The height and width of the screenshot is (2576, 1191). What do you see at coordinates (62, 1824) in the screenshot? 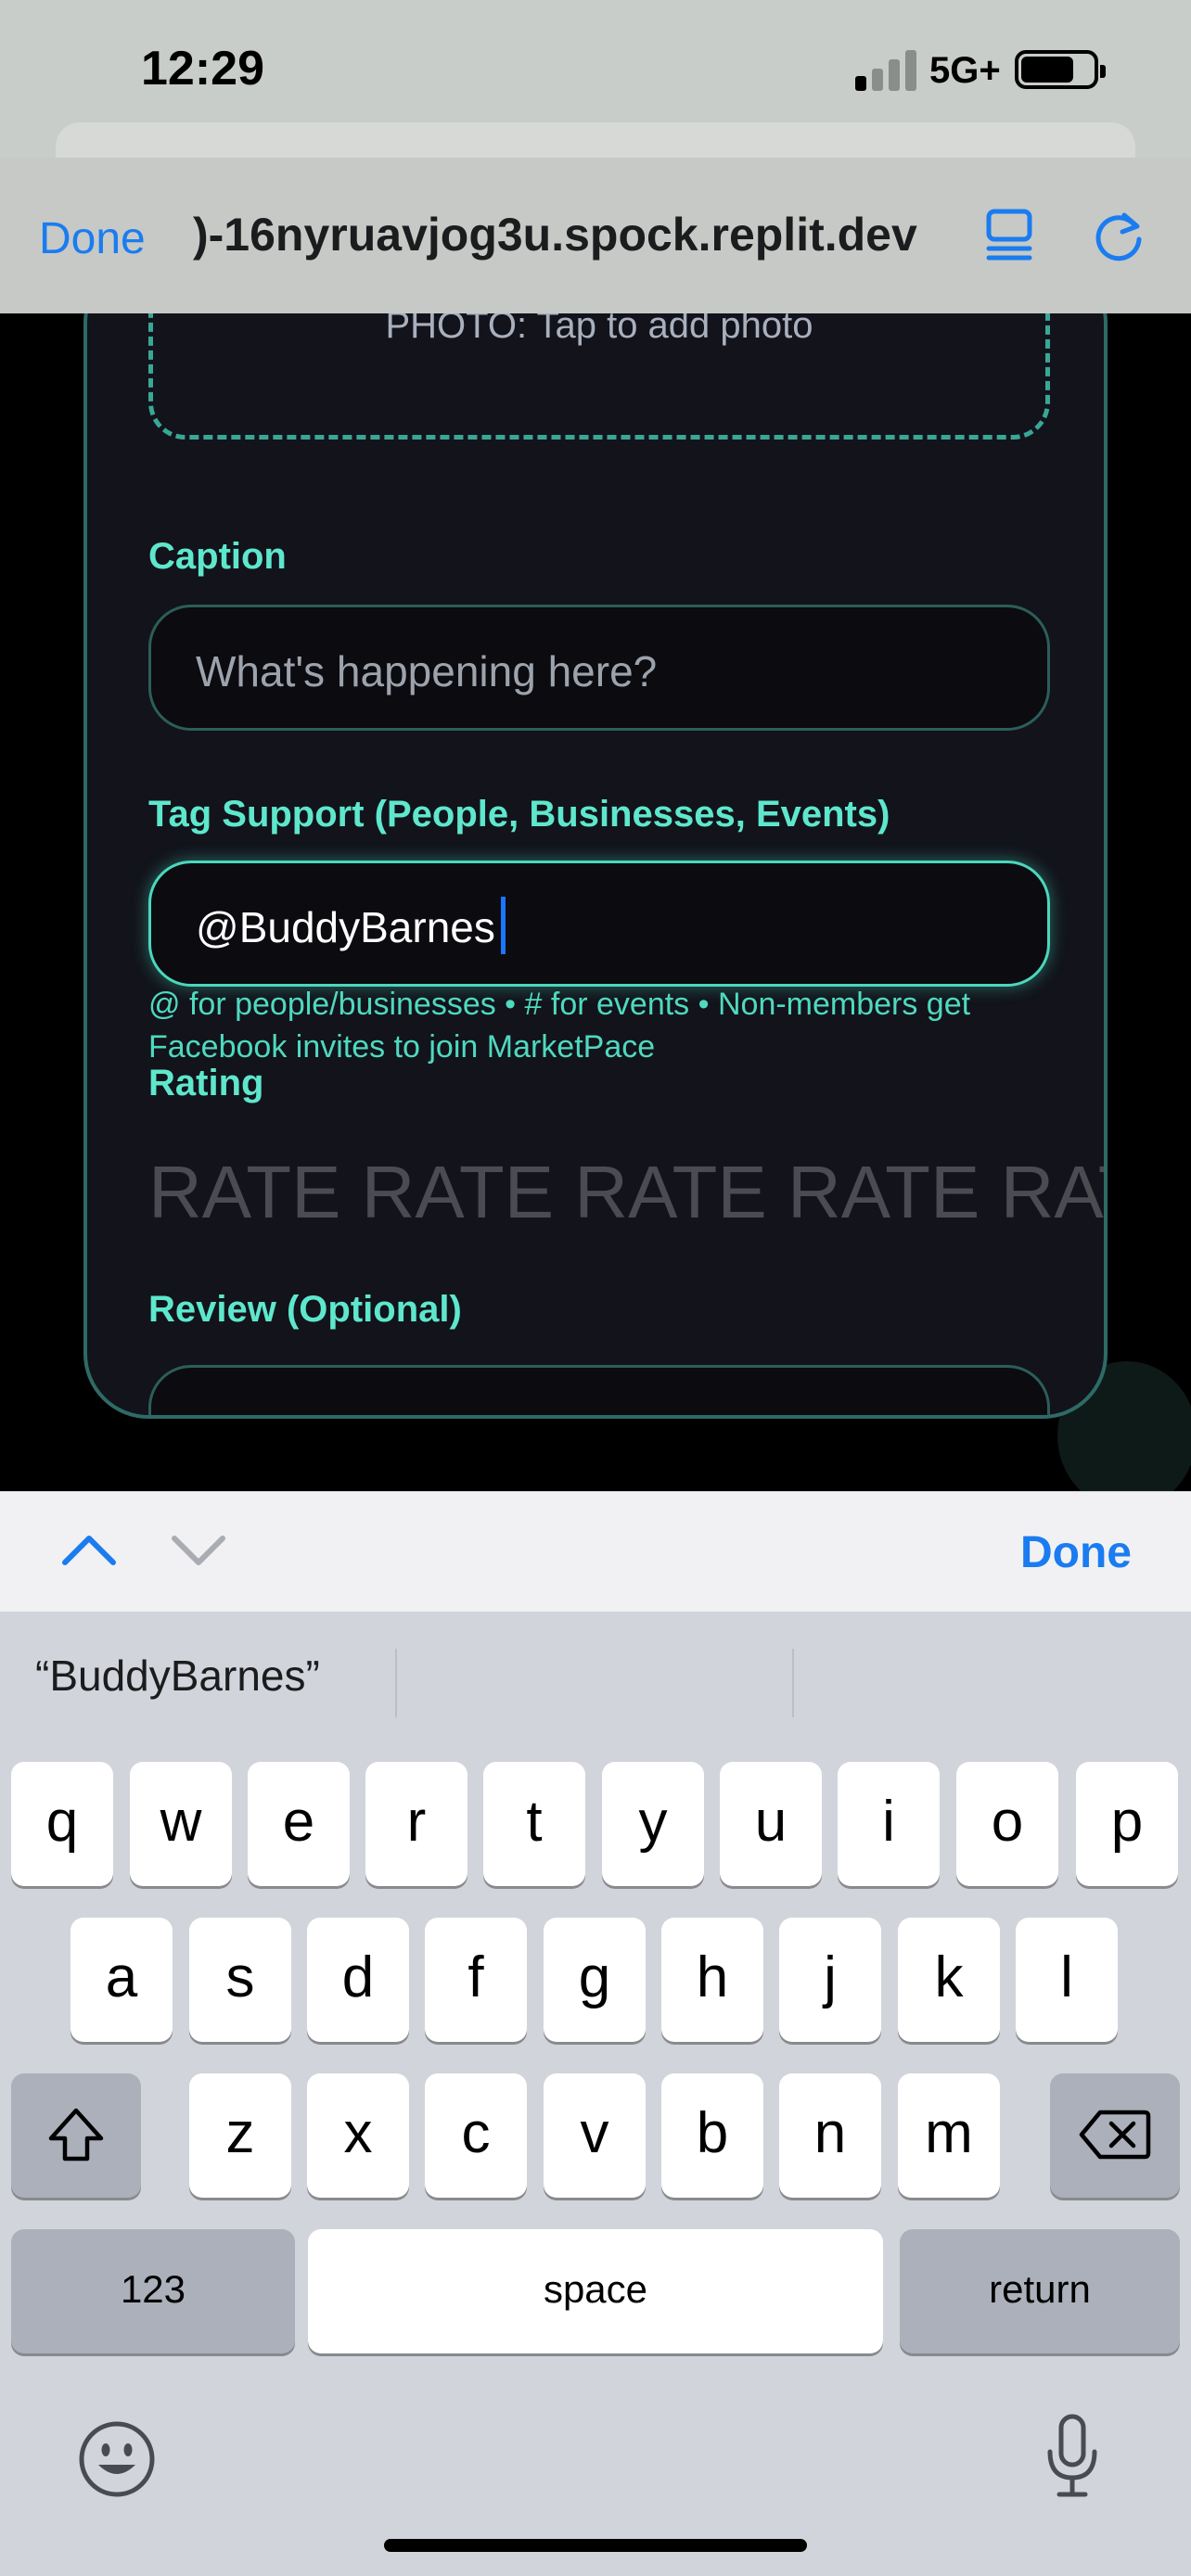
I see `key-q: q` at bounding box center [62, 1824].